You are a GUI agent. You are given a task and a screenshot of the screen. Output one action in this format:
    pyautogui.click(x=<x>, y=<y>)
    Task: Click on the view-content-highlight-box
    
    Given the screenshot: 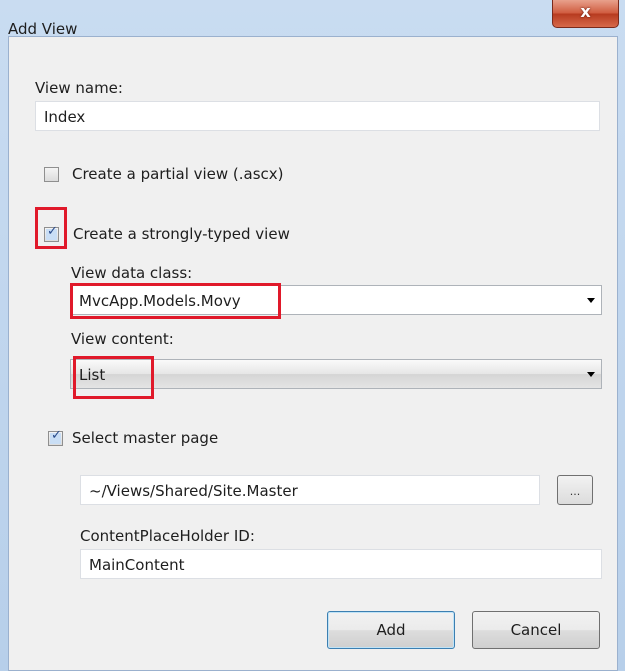 What is the action you would take?
    pyautogui.click(x=113, y=377)
    